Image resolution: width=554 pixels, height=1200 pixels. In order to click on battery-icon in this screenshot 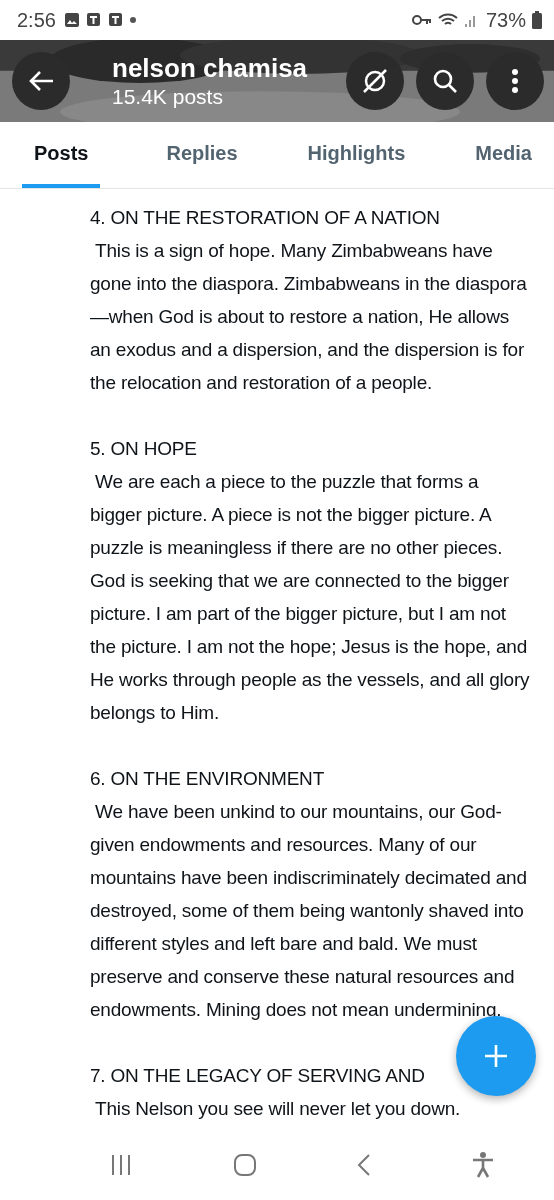, I will do `click(537, 20)`.